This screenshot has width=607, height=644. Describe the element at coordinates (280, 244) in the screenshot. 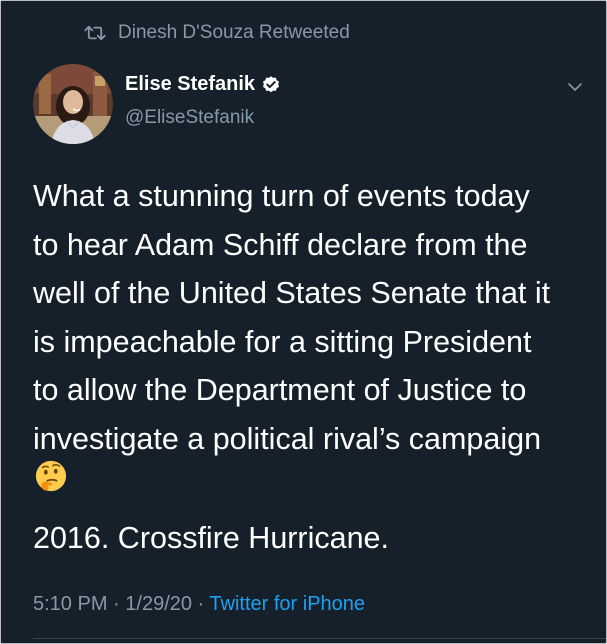

I see `tweet-text-line: to hear Adam Schiff declare from the` at that location.